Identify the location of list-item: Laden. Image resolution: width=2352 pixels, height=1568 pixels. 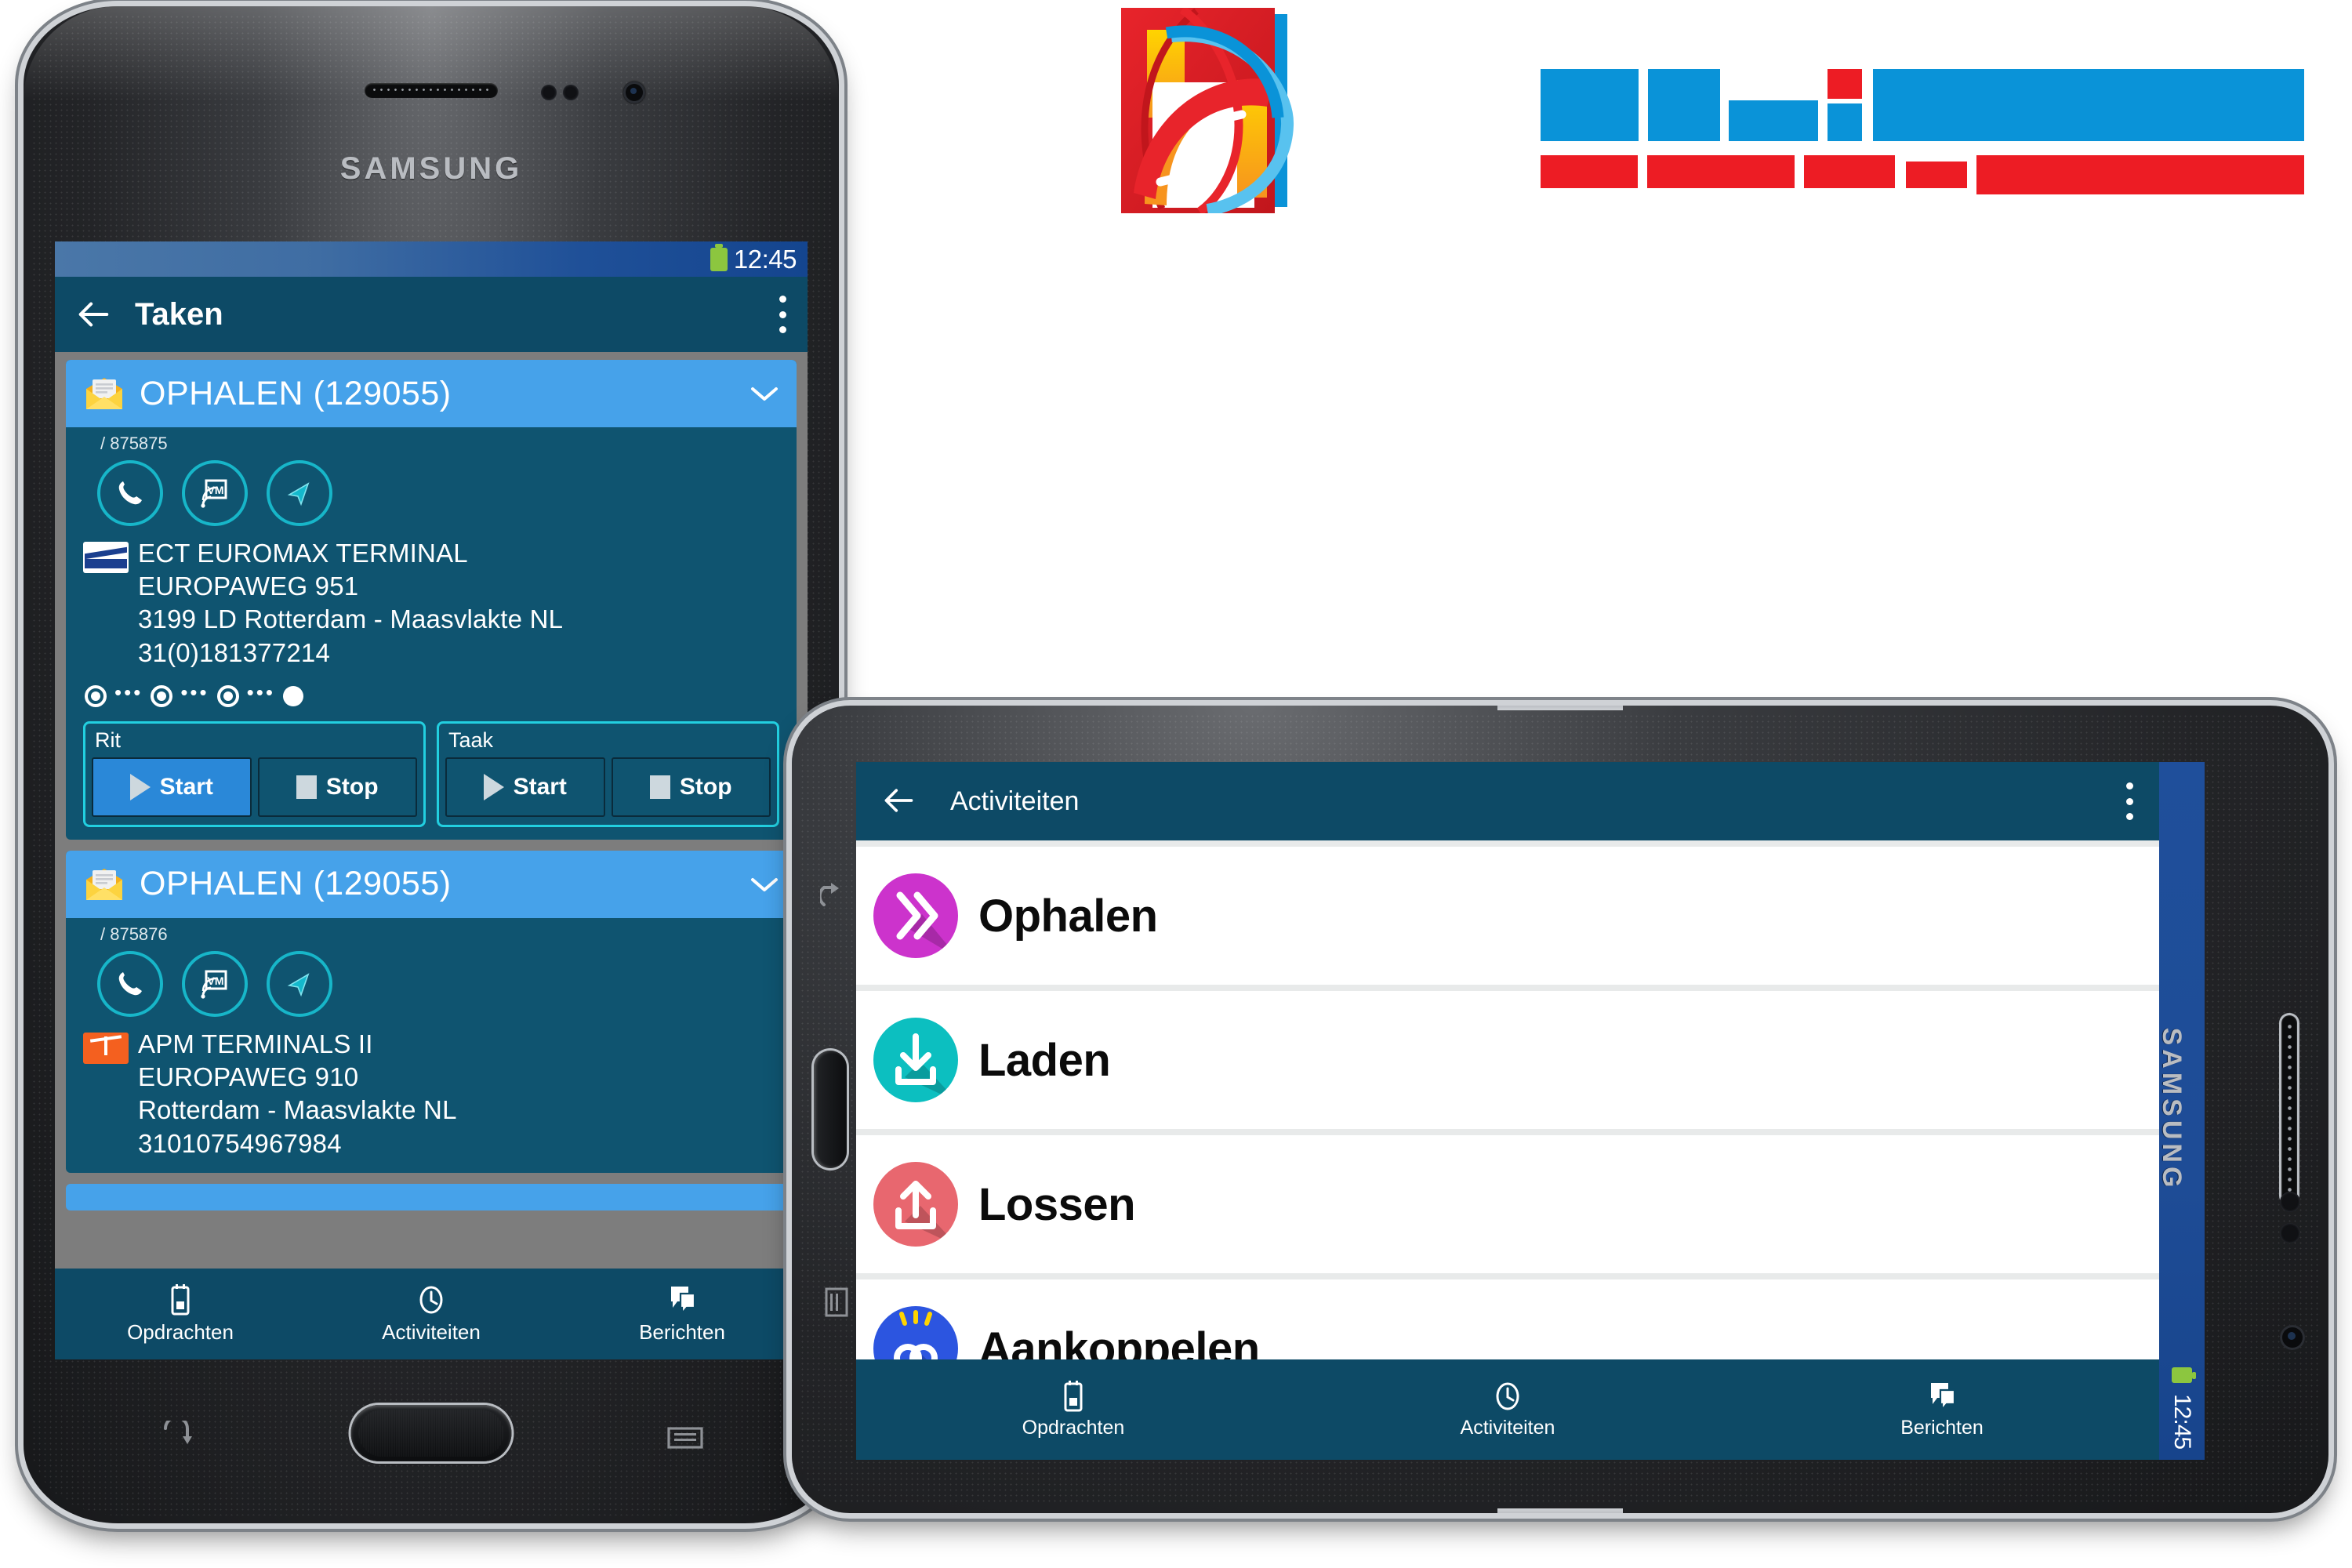
(1507, 1060).